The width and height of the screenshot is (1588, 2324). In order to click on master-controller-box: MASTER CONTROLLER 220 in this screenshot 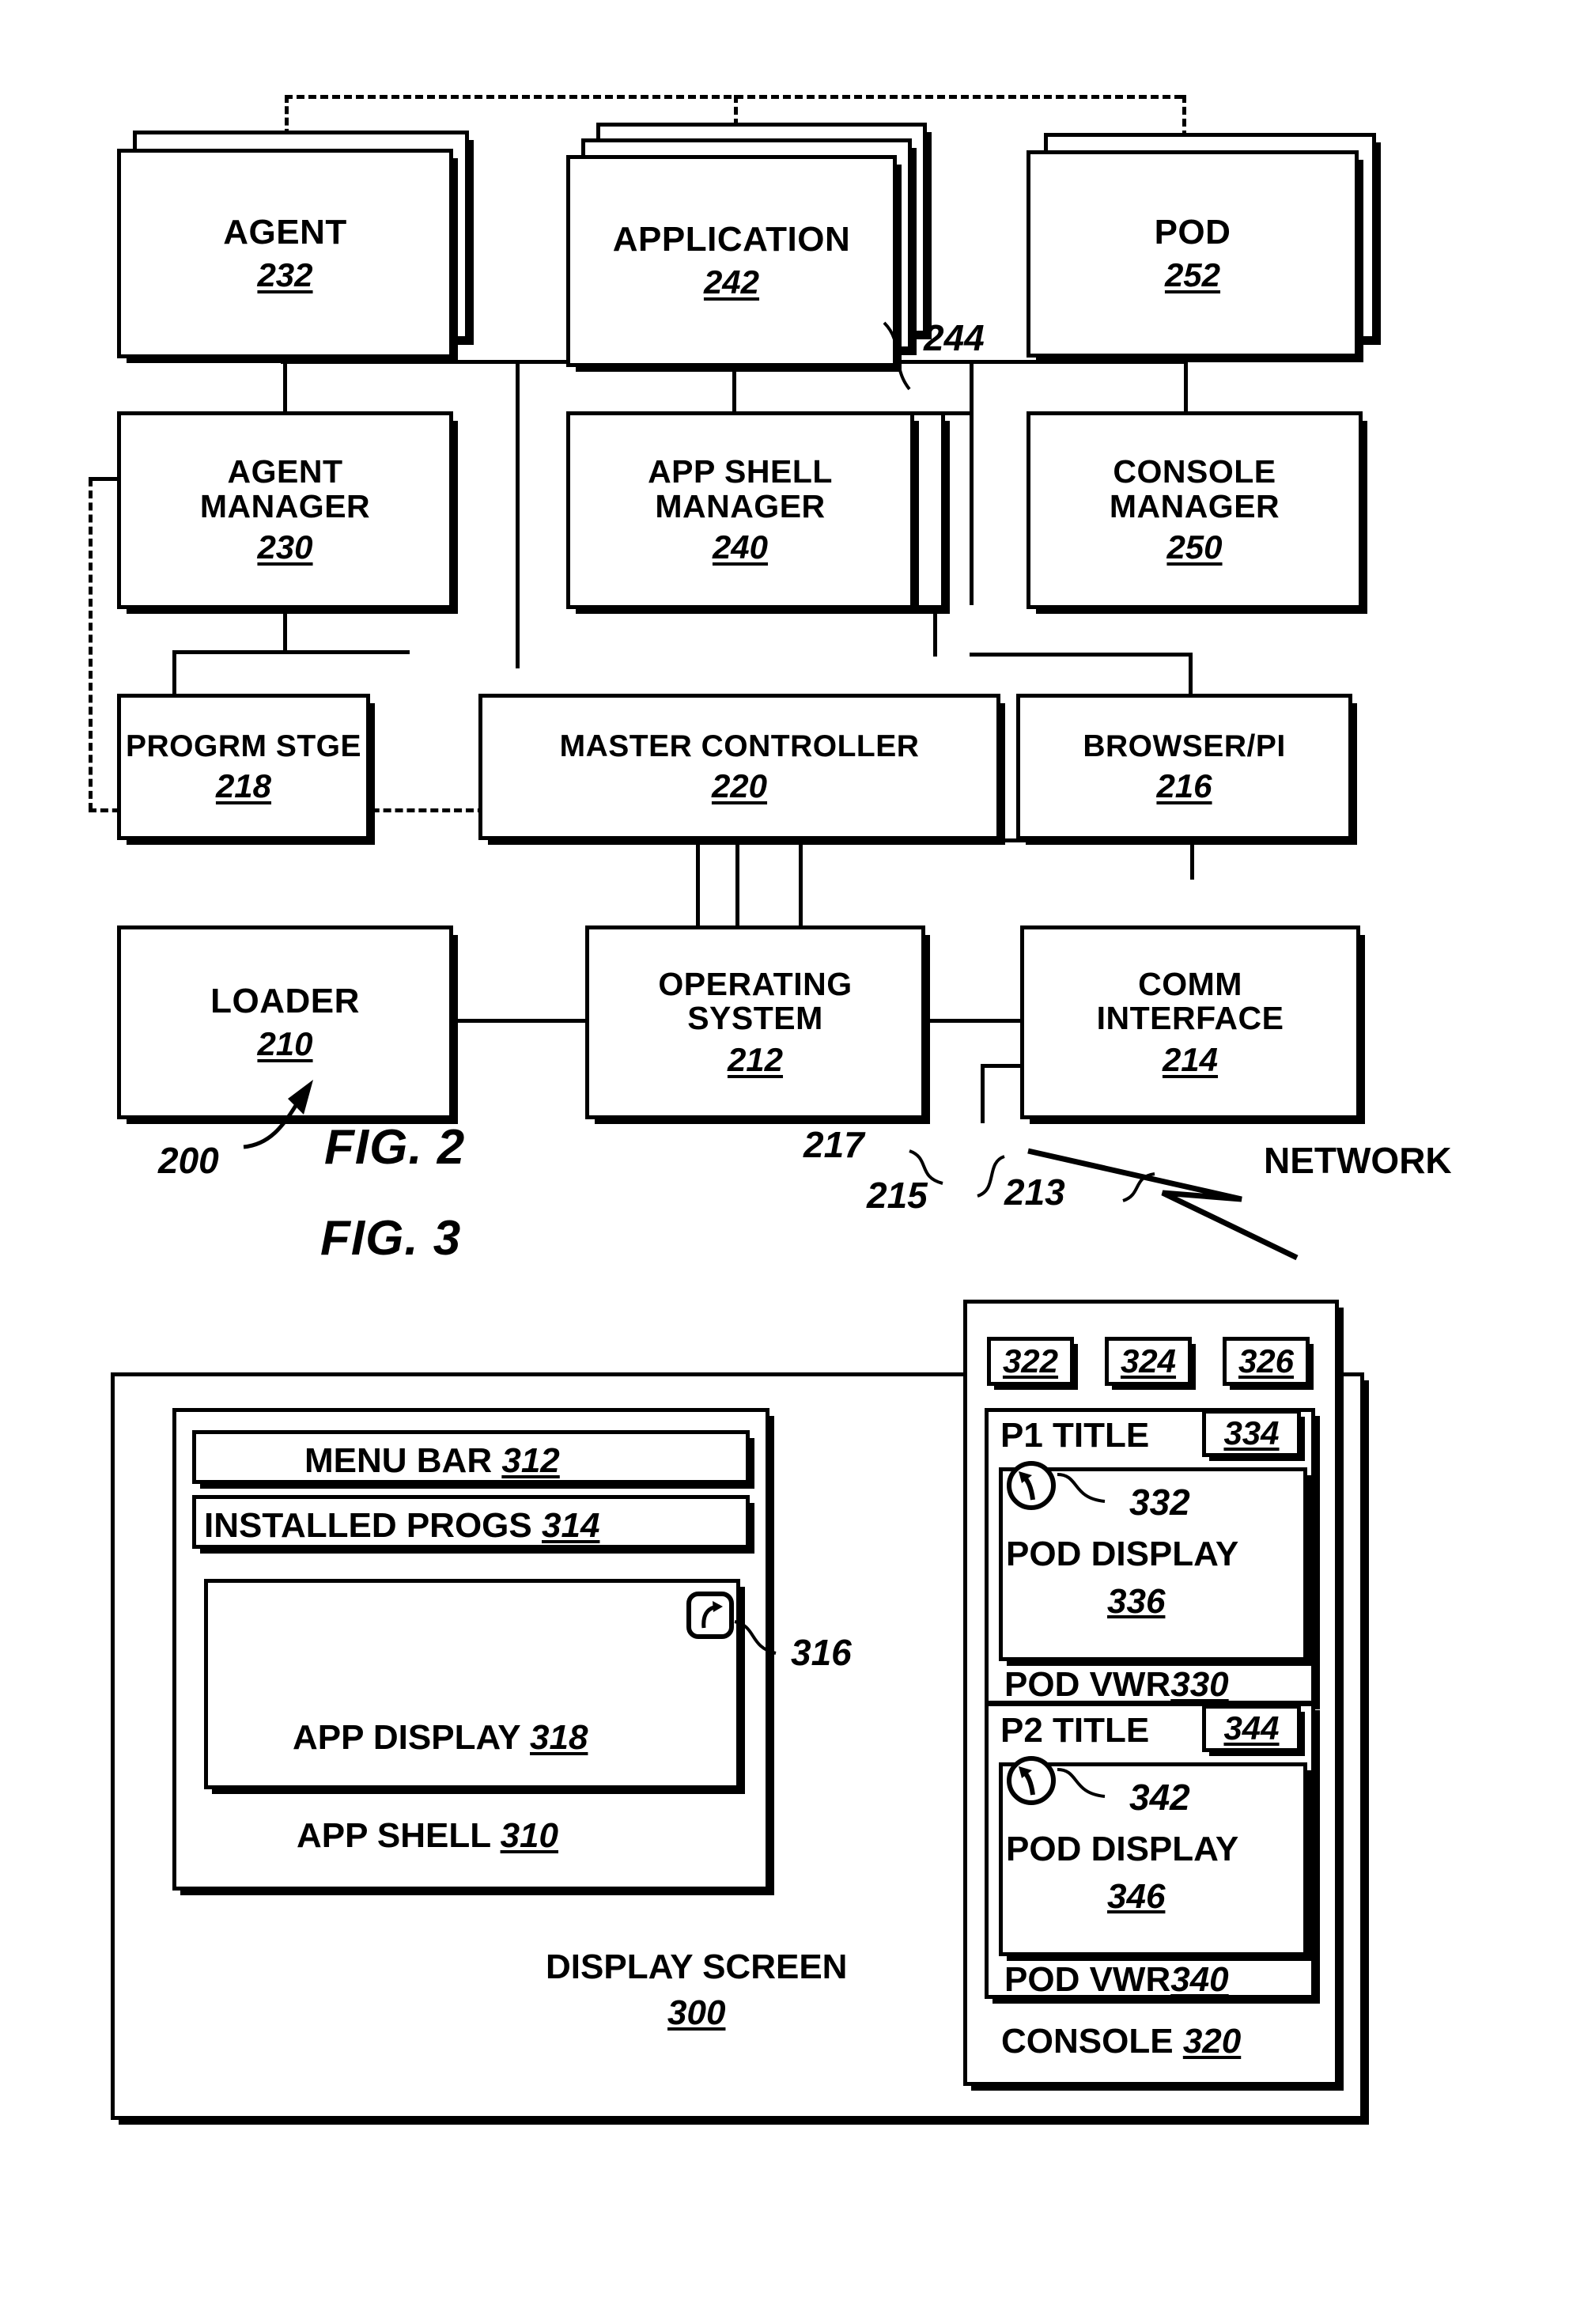, I will do `click(739, 767)`.